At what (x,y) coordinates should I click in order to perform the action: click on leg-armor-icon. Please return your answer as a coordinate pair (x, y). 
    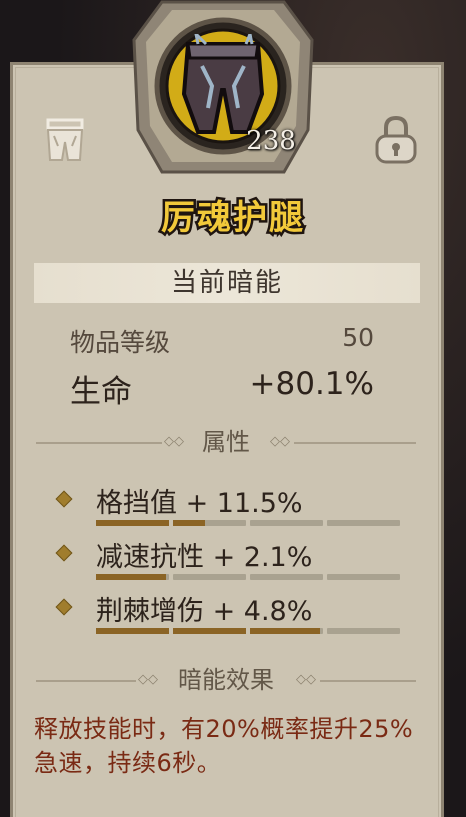
    Looking at the image, I should click on (223, 84).